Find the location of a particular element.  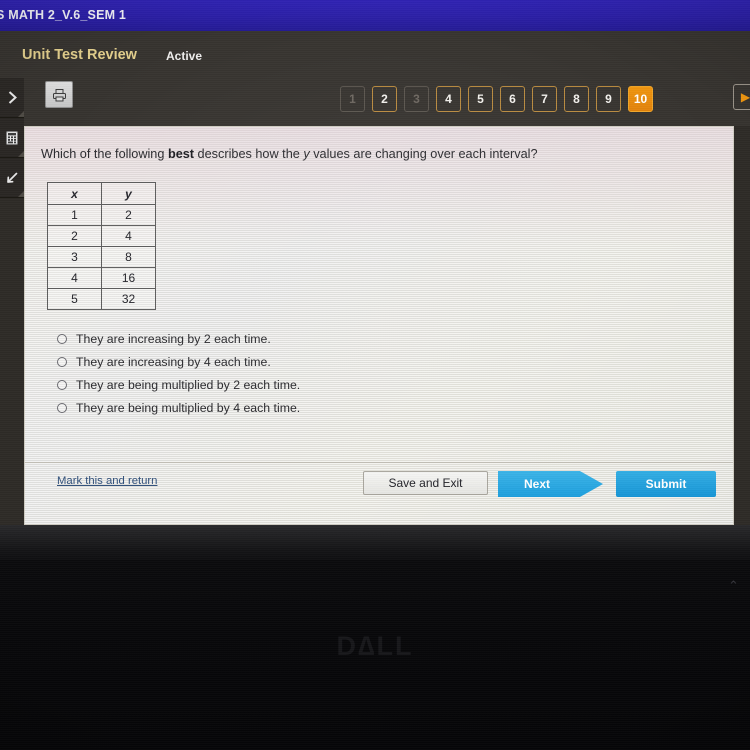

question-button-9: 9 is located at coordinates (608, 99).